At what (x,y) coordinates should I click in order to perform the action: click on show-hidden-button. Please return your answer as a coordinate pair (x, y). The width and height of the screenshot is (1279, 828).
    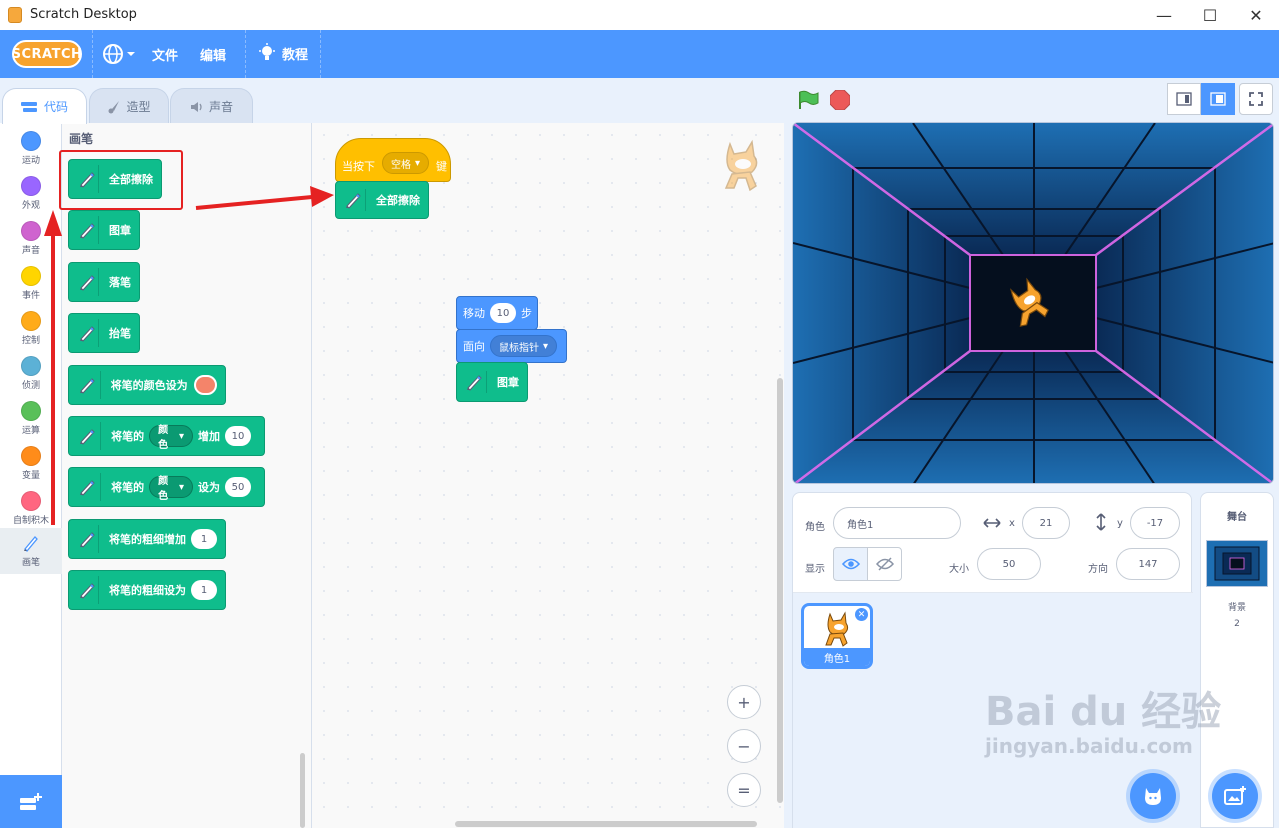
    Looking at the image, I should click on (884, 564).